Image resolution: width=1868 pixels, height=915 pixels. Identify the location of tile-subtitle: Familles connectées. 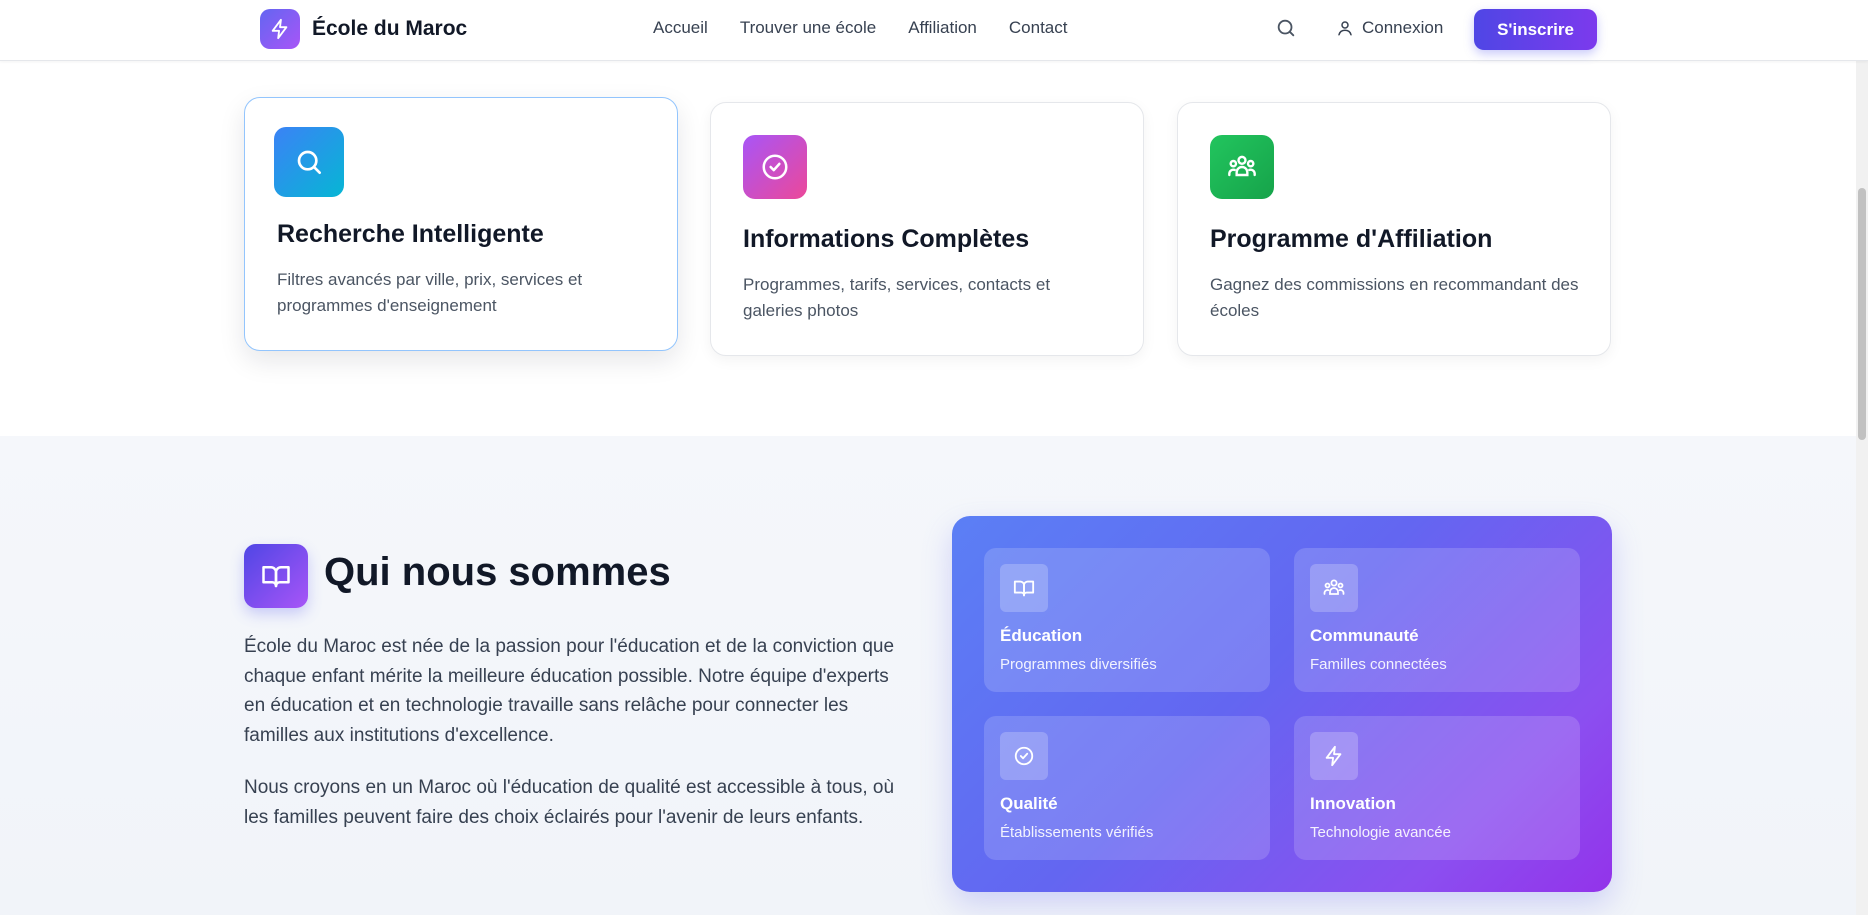
(1378, 664).